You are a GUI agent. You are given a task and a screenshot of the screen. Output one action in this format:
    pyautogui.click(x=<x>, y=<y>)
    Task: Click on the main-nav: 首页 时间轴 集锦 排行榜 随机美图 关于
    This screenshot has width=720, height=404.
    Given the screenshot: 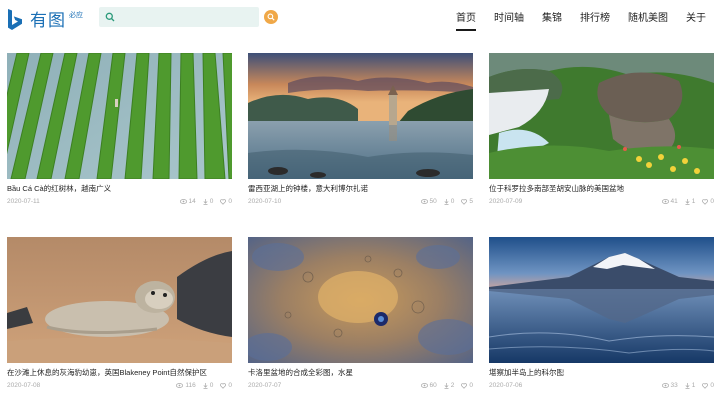 What is the action you would take?
    pyautogui.click(x=572, y=21)
    